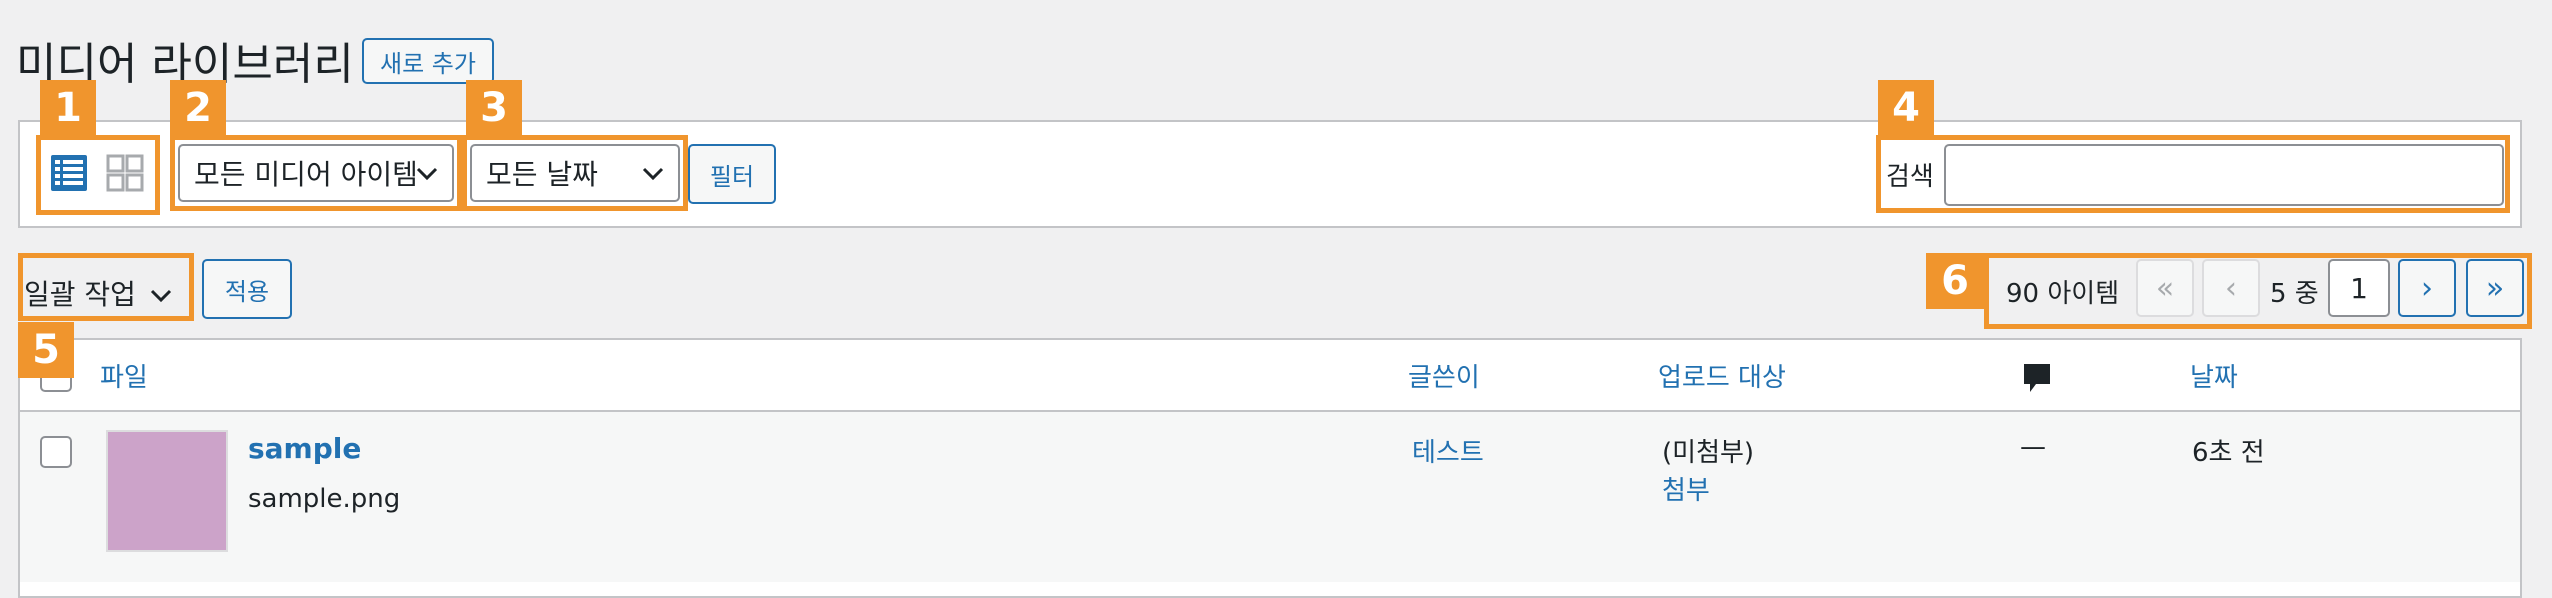 This screenshot has height=598, width=2552. What do you see at coordinates (1955, 281) in the screenshot?
I see `annotation-label-6: 6` at bounding box center [1955, 281].